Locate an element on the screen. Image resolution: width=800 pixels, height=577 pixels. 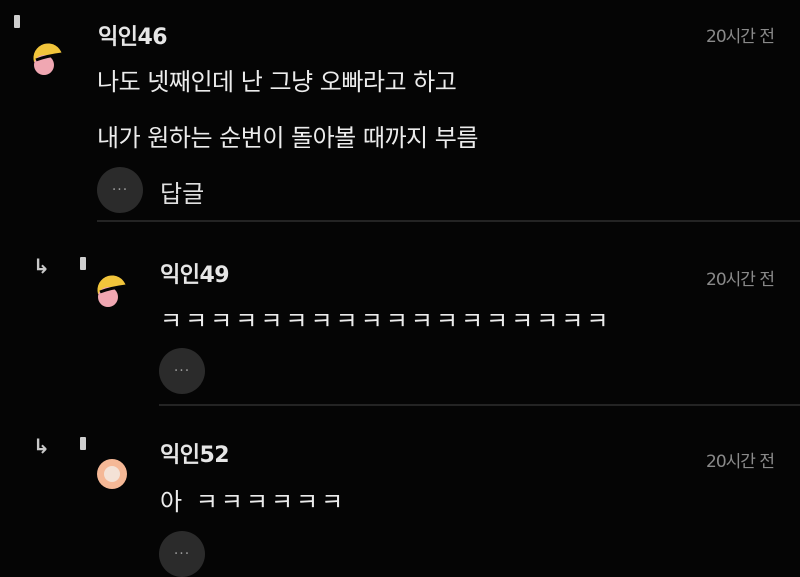
comment-author: 익인49 is located at coordinates (195, 273).